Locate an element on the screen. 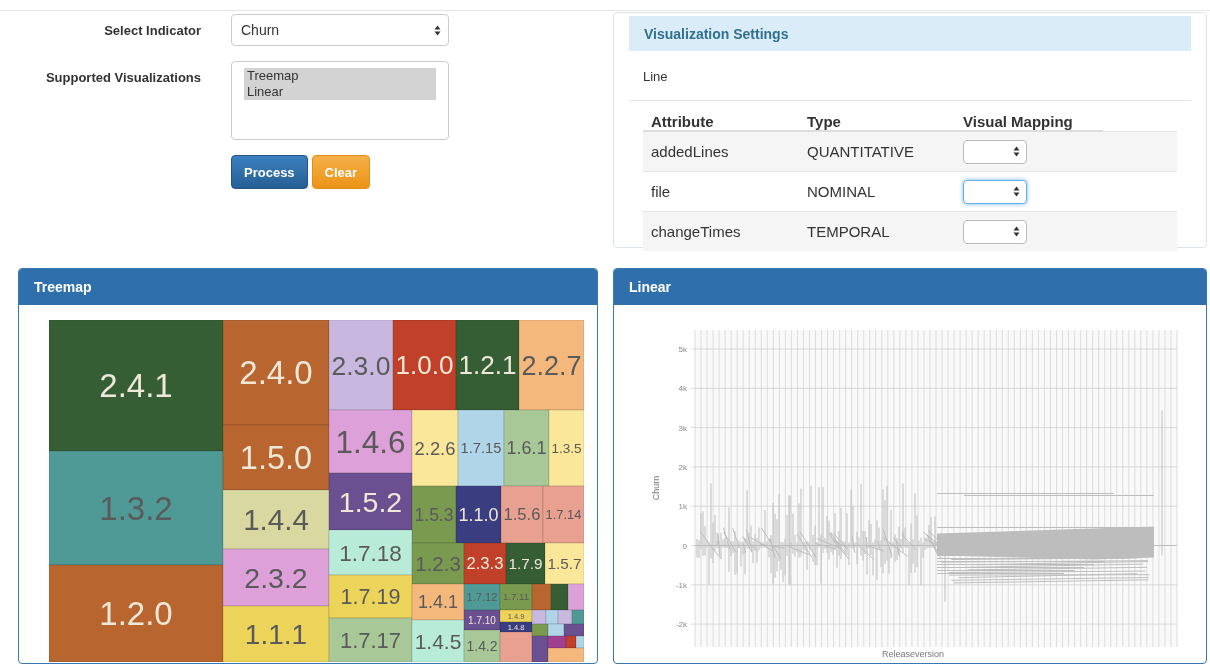  tile-label: 1.5.0 is located at coordinates (276, 458).